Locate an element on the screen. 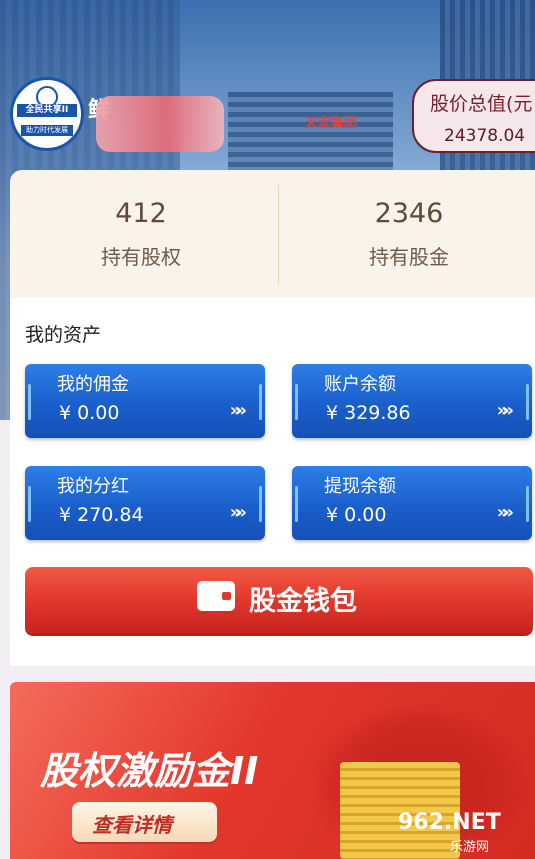 This screenshot has width=535, height=859. tile-value: ¥ 270.84 is located at coordinates (101, 515).